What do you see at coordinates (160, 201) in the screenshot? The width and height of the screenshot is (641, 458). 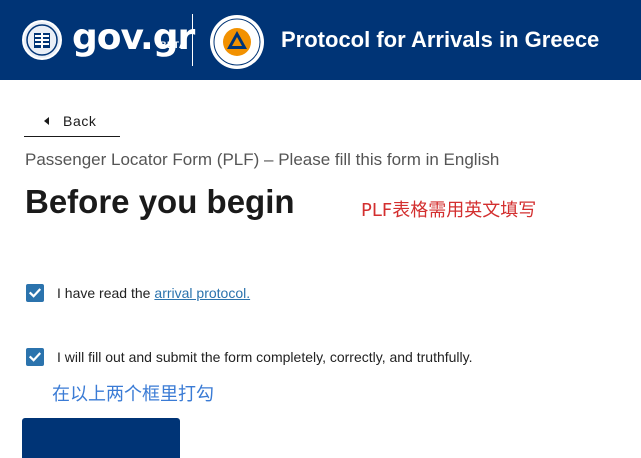 I see `page-title: Before you begin` at bounding box center [160, 201].